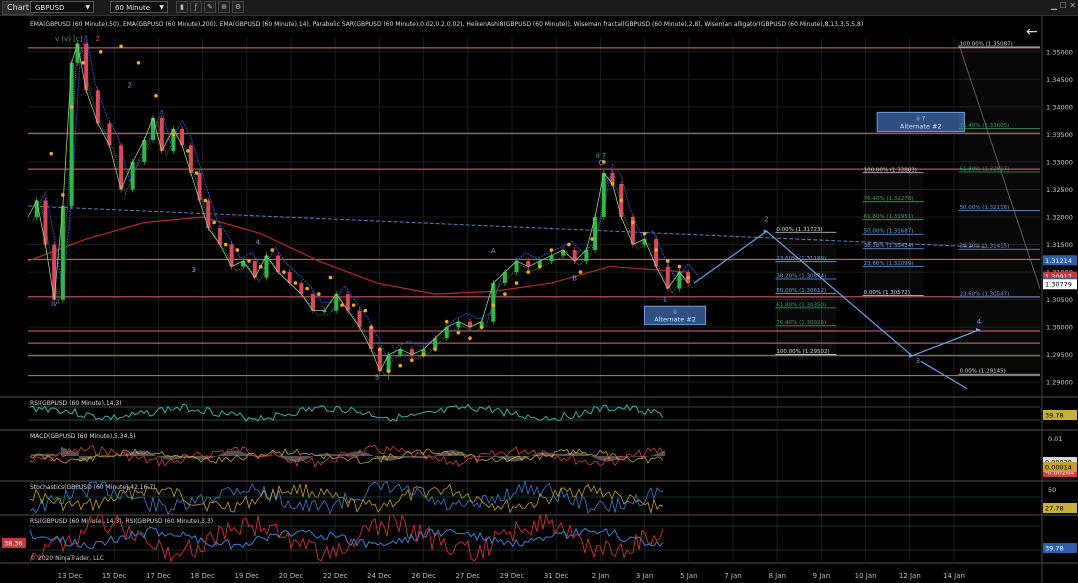  What do you see at coordinates (887, 293) in the screenshot?
I see `fib-level-label: 0.00% (1.30572)` at bounding box center [887, 293].